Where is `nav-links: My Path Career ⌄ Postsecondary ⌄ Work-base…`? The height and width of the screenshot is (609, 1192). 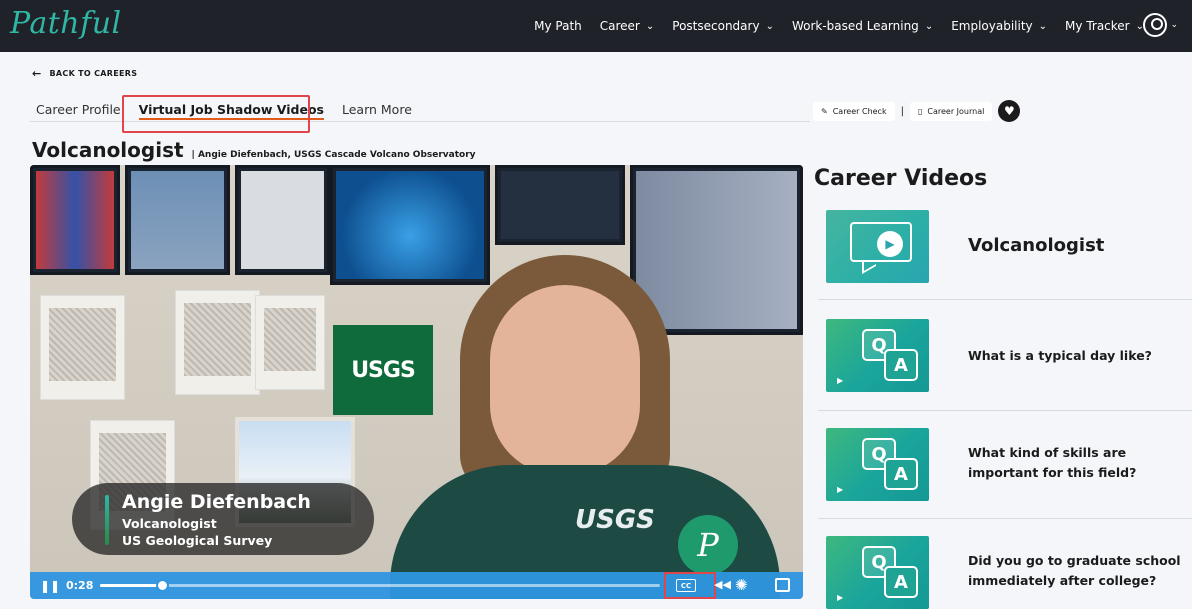 nav-links: My Path Career ⌄ Postsecondary ⌄ Work-base… is located at coordinates (839, 26).